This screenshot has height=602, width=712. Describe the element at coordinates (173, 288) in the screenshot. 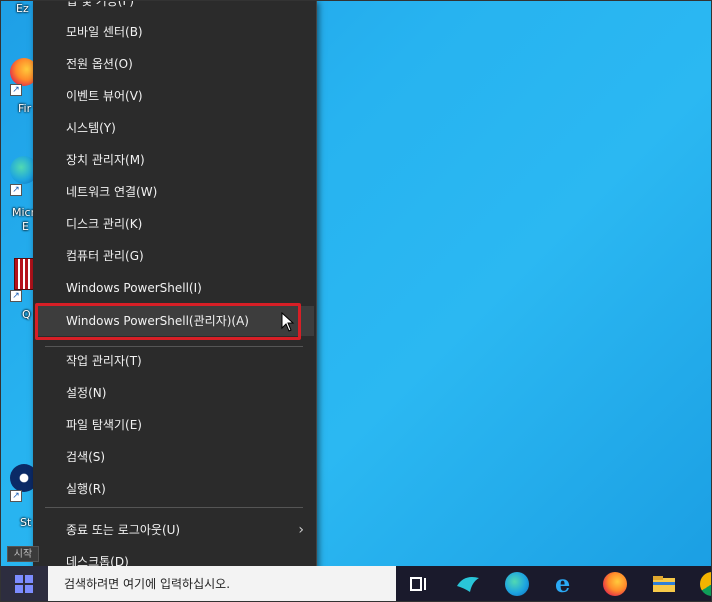

I see `menu-item-powershell: Windows PowerShell(I)` at that location.